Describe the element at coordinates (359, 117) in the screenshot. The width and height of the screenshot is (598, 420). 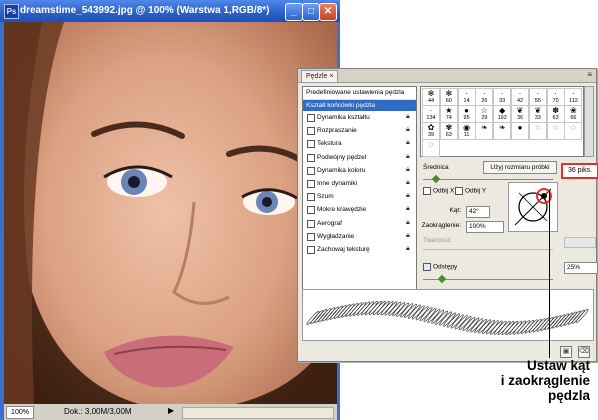
I see `option-shape-dynamics: Dynamika kształtu 🔒︎` at that location.